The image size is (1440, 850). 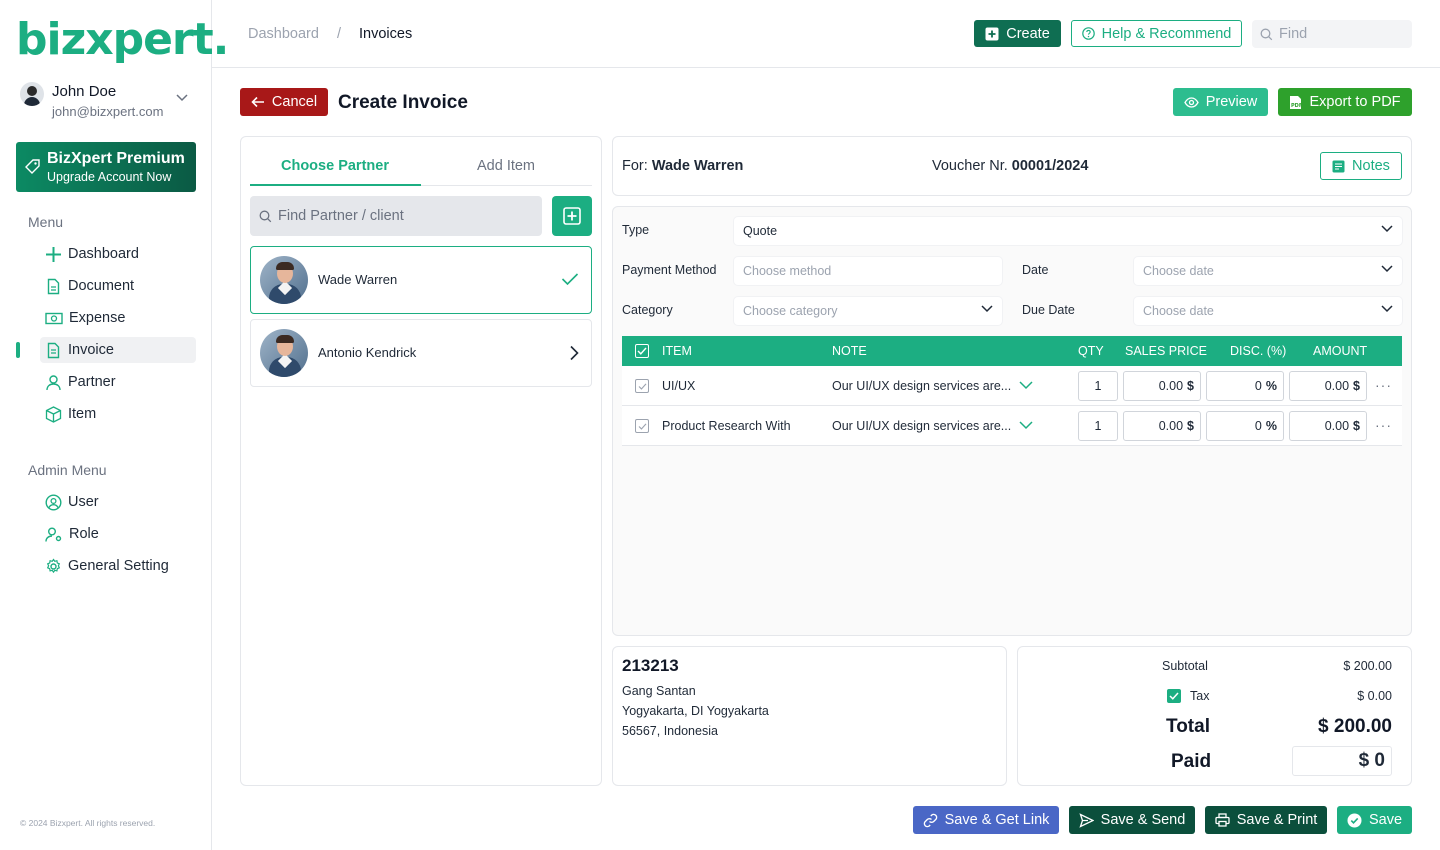 I want to click on breadcrumb-current: Invoices, so click(x=386, y=34).